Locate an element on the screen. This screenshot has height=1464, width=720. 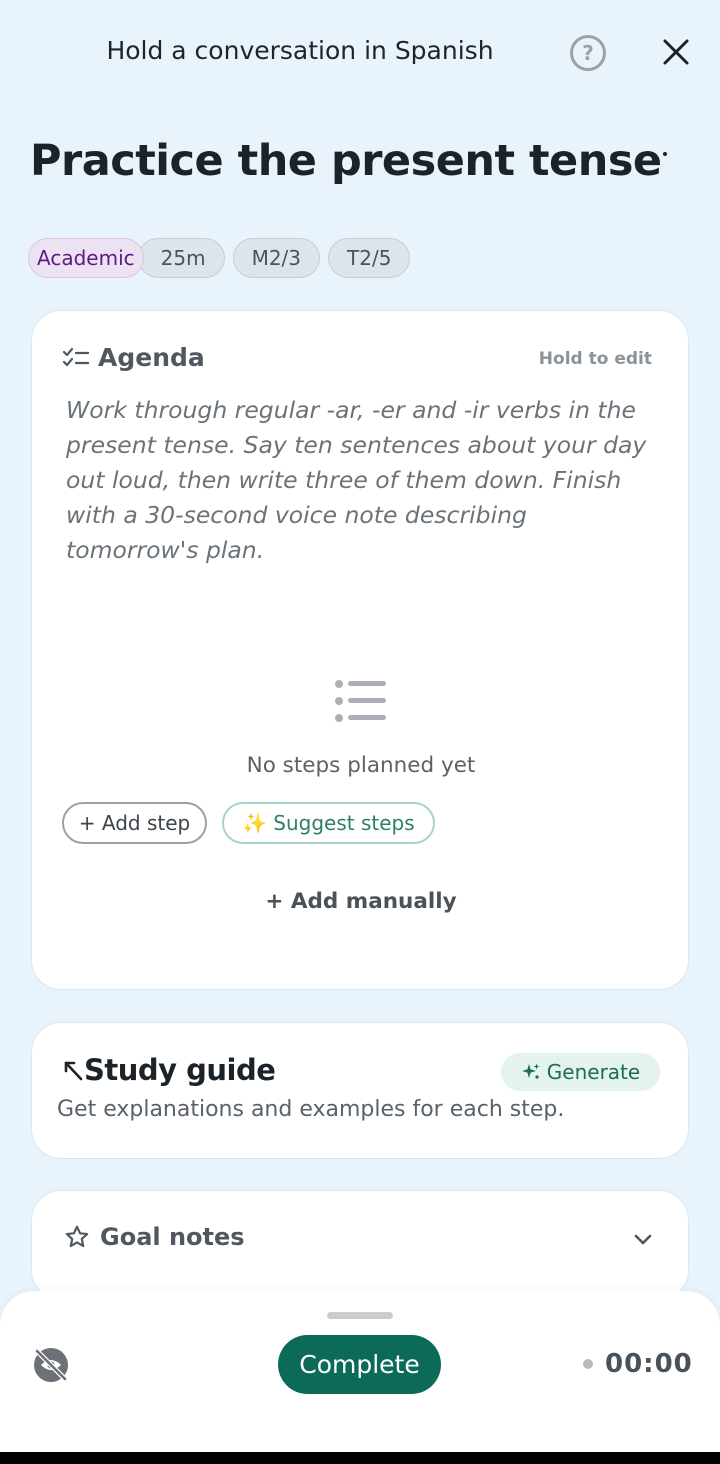
bottom-sheet: Complete 00:00 is located at coordinates (360, 1377).